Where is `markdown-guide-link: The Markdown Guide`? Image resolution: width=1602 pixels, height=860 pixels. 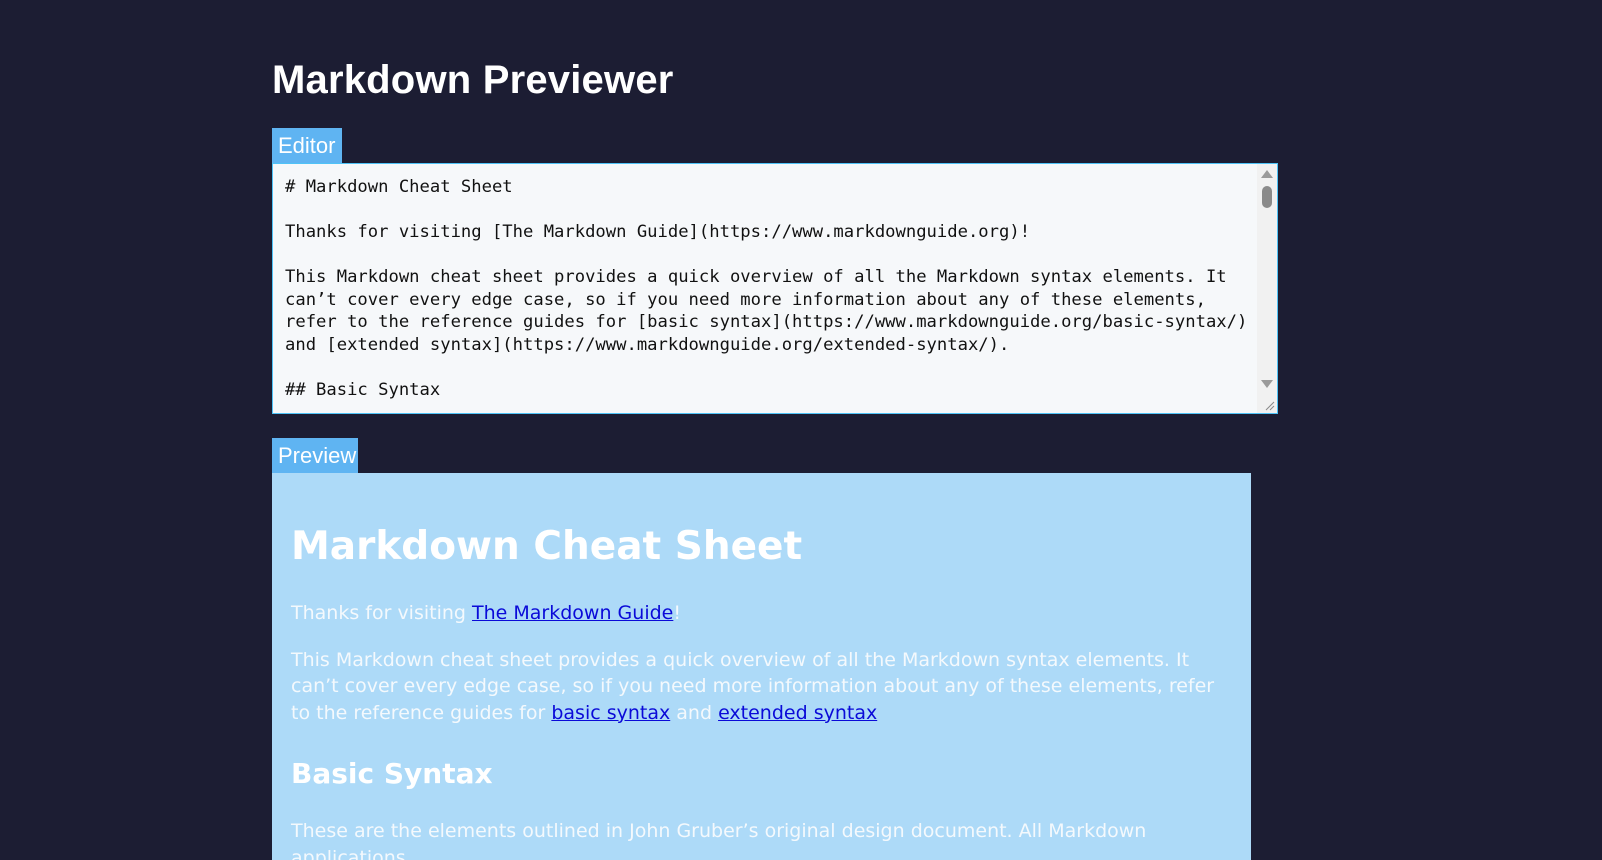 markdown-guide-link: The Markdown Guide is located at coordinates (572, 613).